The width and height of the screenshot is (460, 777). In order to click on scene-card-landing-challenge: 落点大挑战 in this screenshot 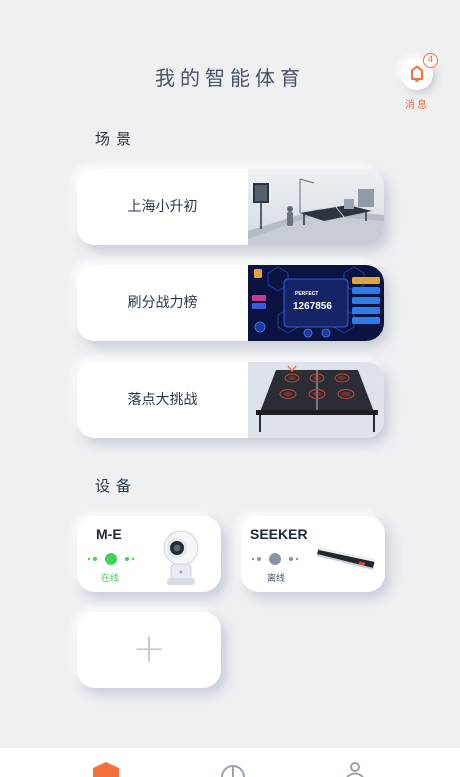, I will do `click(230, 400)`.